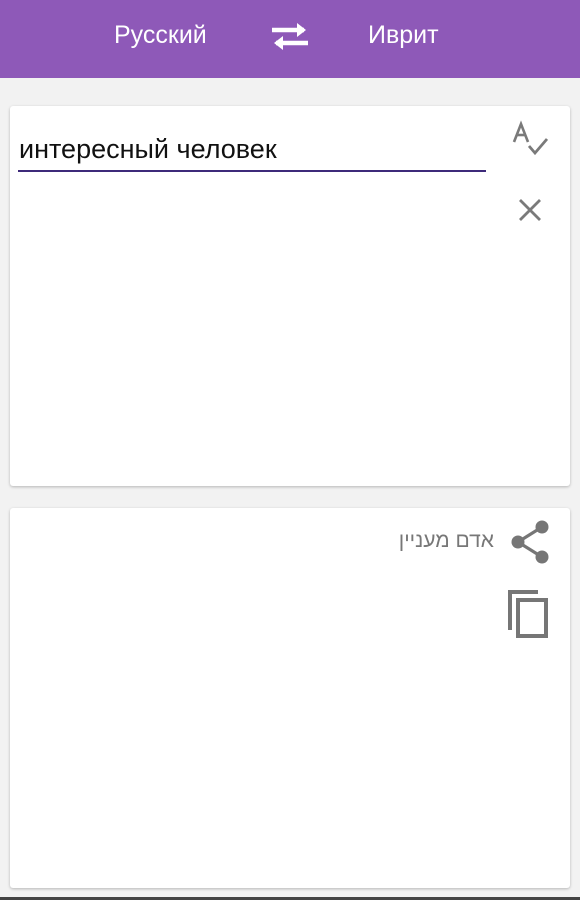 The image size is (580, 900). I want to click on share-icon, so click(530, 542).